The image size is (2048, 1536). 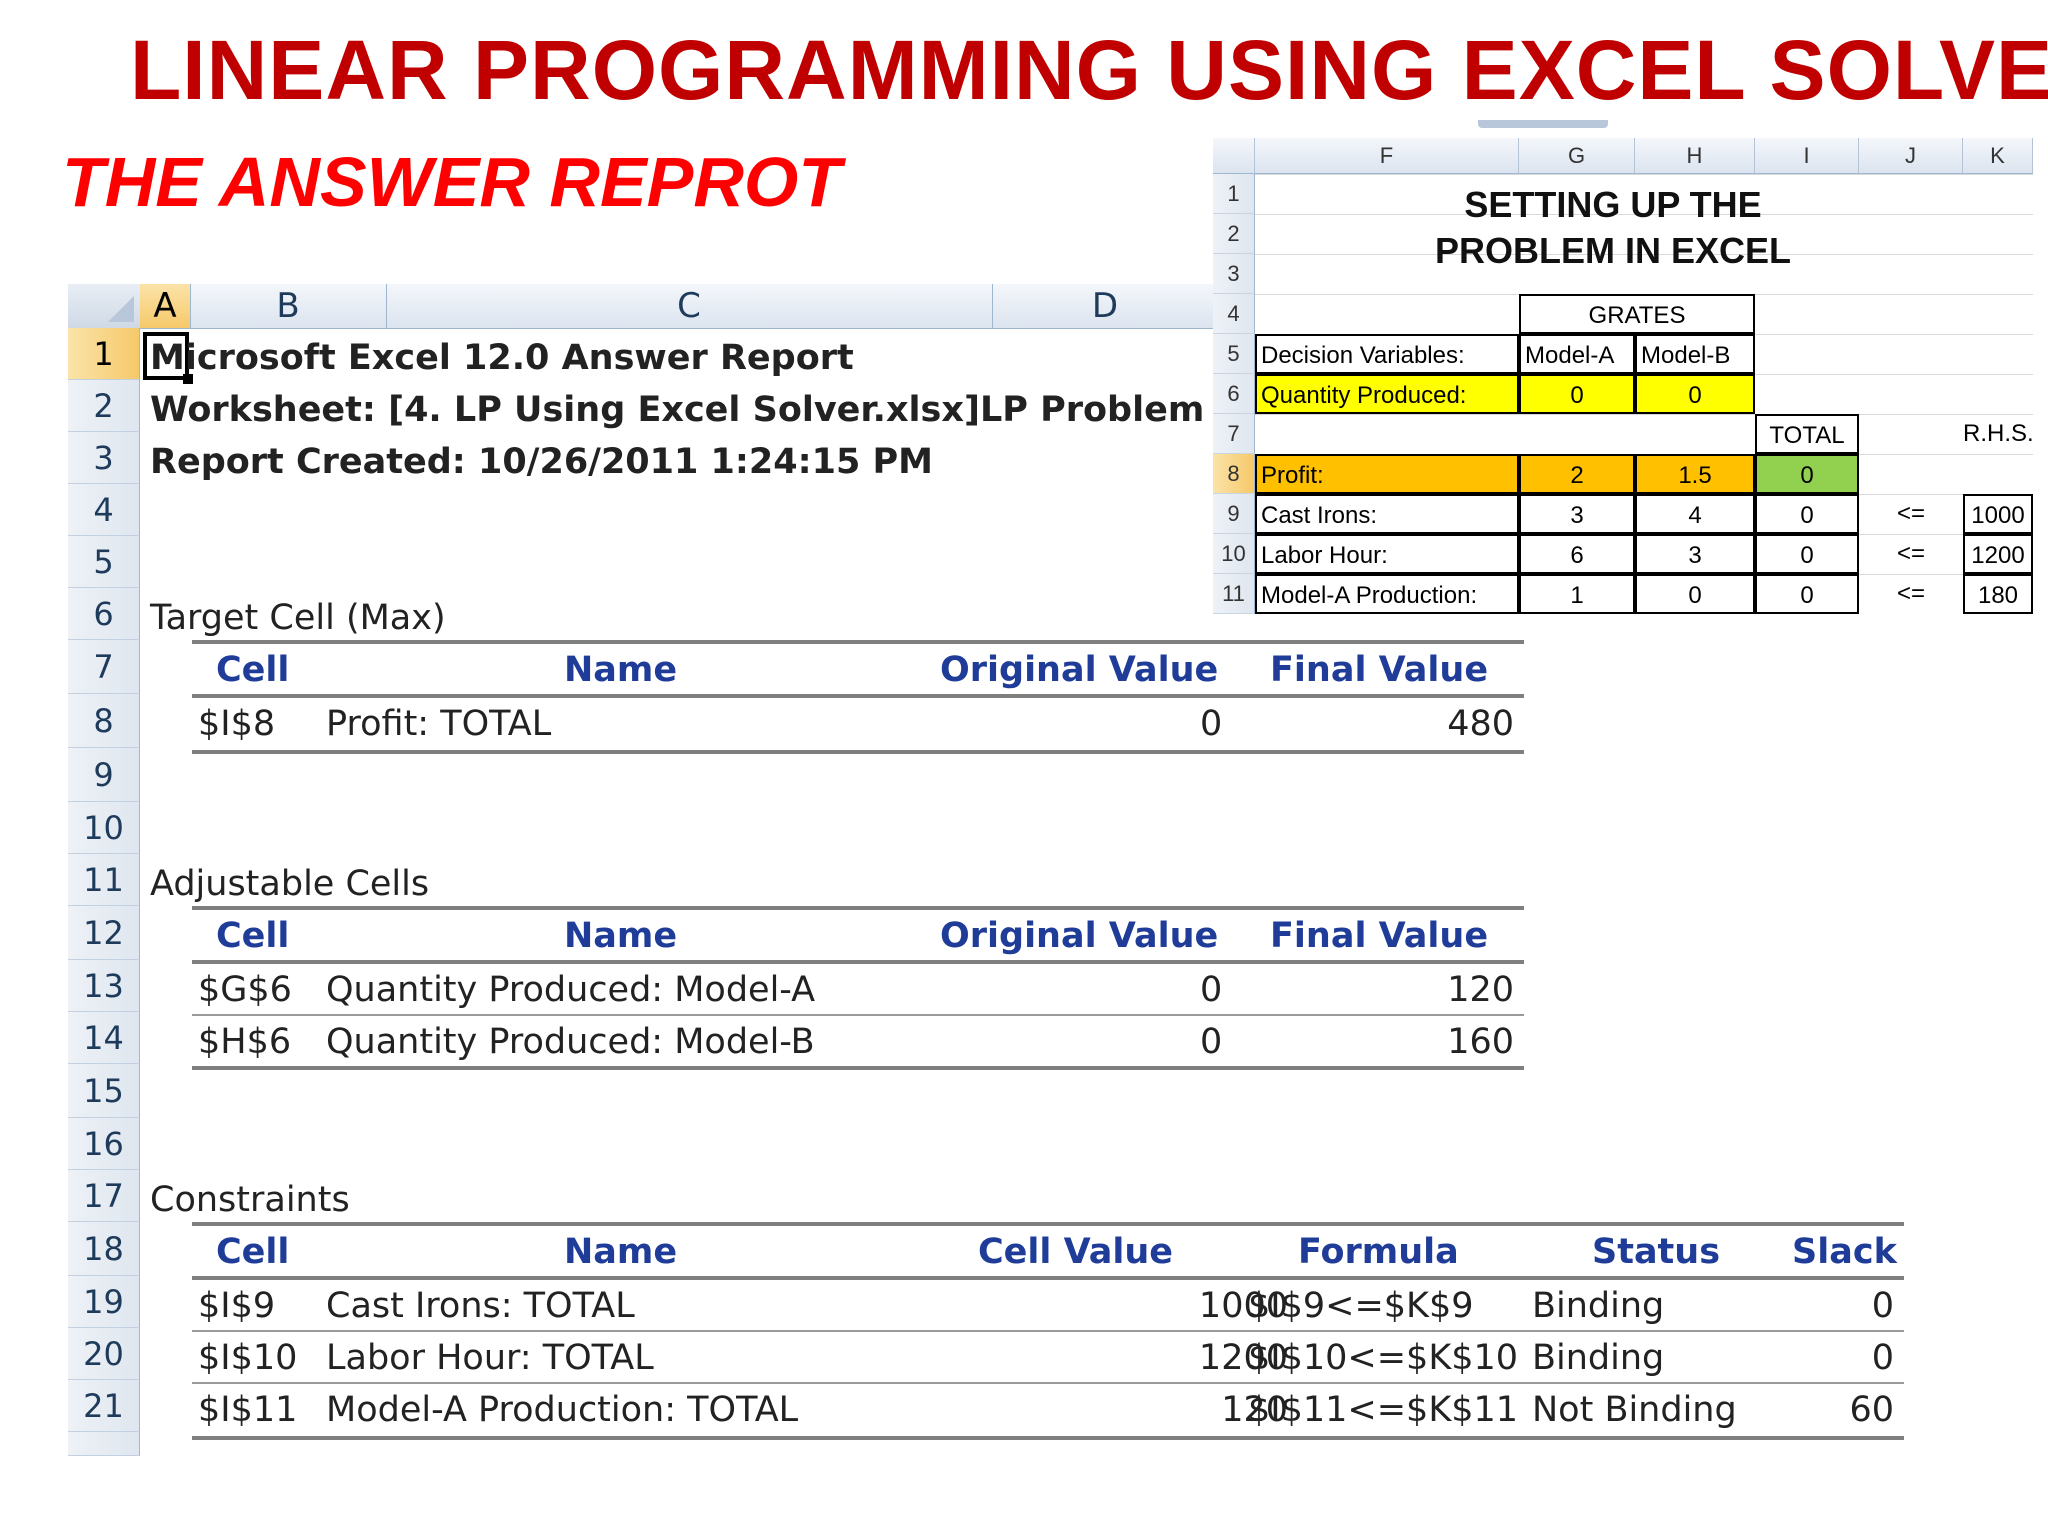 What do you see at coordinates (1079, 936) in the screenshot?
I see `col-original-header: Original Value` at bounding box center [1079, 936].